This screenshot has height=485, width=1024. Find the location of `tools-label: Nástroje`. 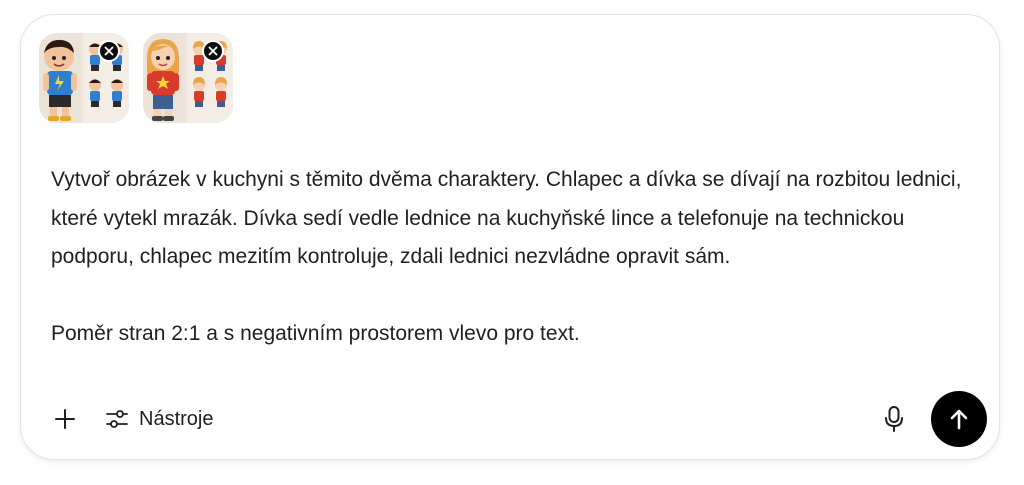

tools-label: Nástroje is located at coordinates (176, 418).